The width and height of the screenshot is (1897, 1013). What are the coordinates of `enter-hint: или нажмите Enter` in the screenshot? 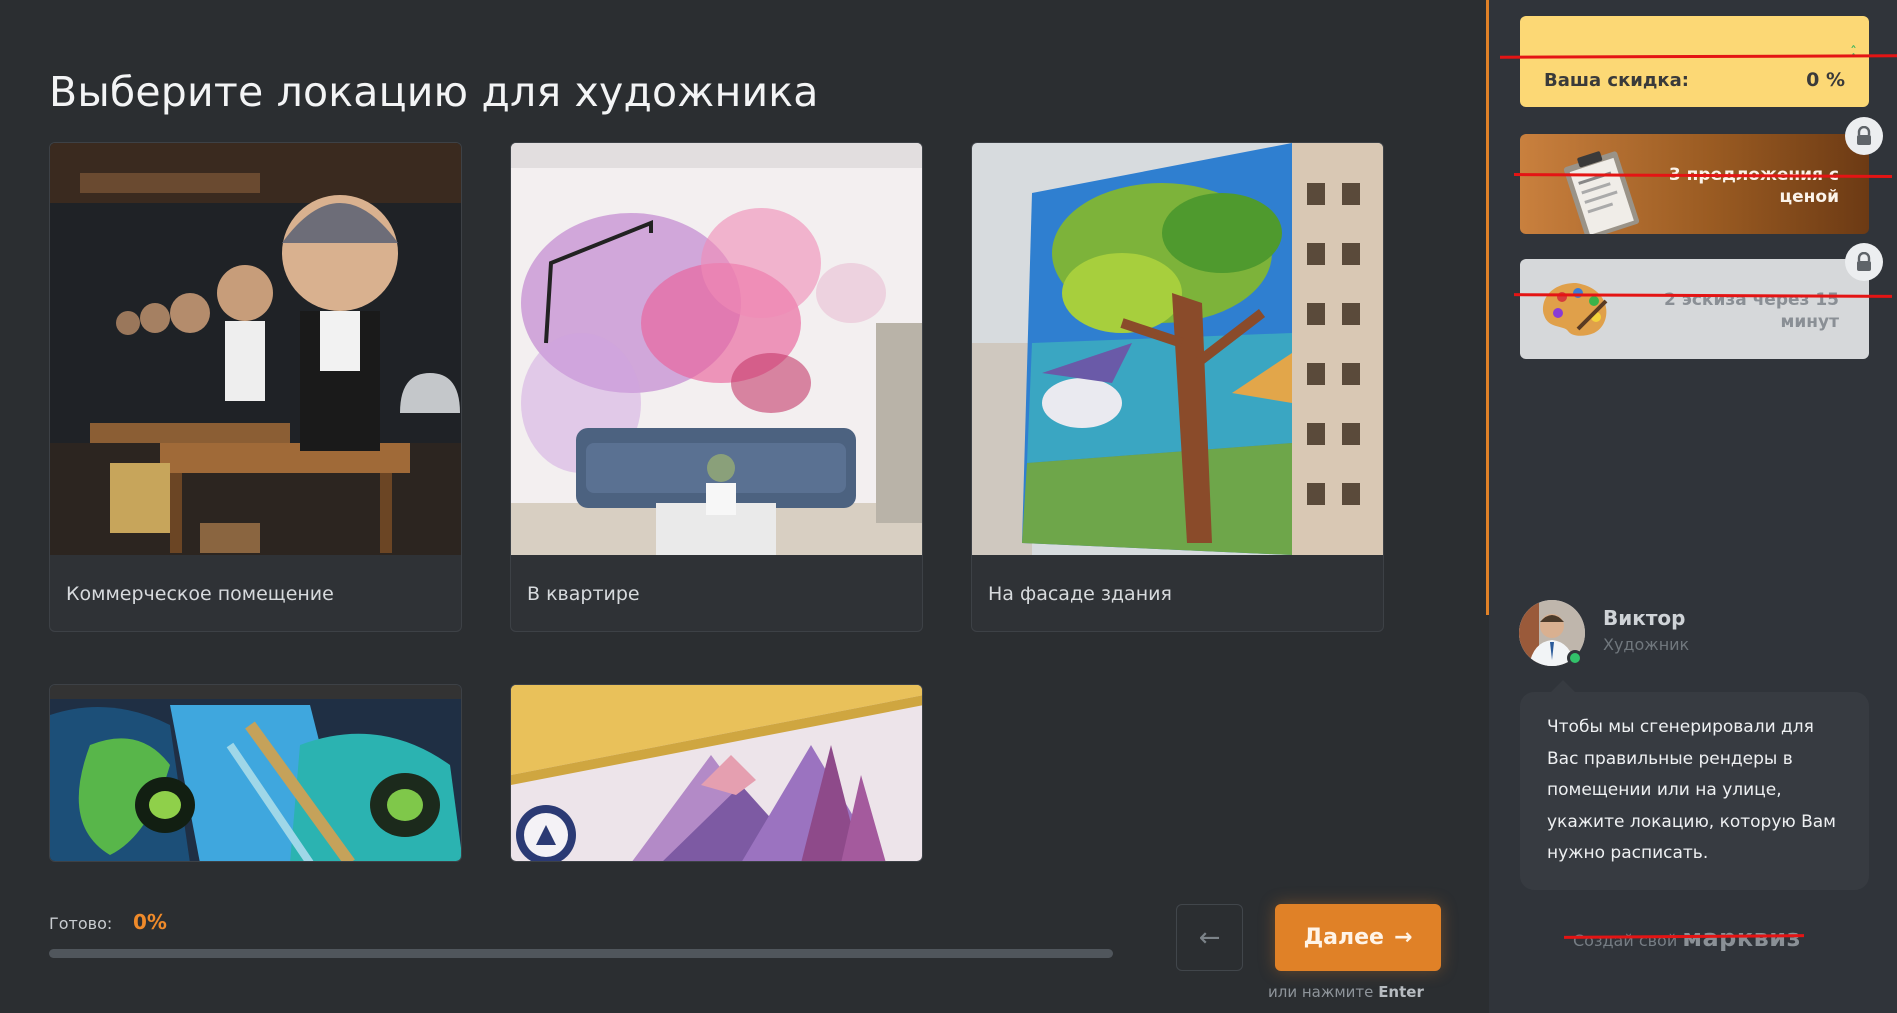 It's located at (1346, 992).